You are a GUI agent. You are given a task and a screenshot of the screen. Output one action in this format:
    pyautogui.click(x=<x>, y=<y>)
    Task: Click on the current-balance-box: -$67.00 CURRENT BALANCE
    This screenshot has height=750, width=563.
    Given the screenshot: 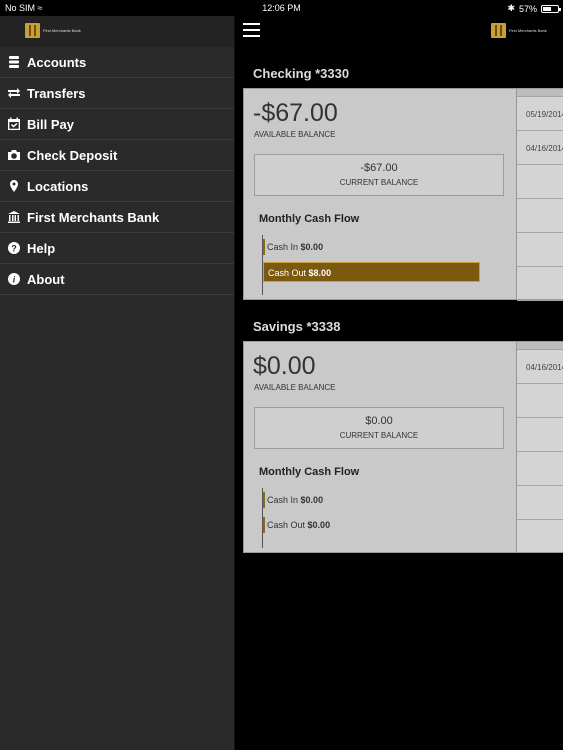 What is the action you would take?
    pyautogui.click(x=379, y=175)
    